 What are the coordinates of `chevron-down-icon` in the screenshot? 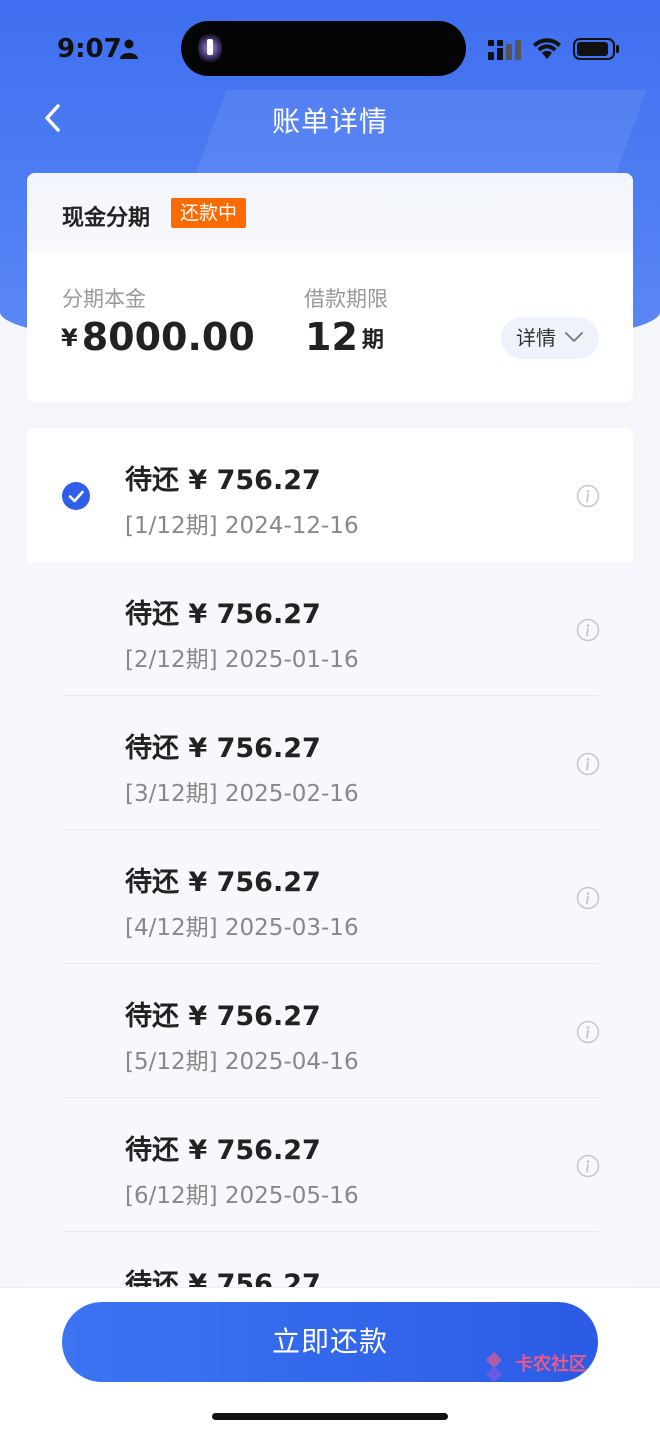 It's located at (574, 337).